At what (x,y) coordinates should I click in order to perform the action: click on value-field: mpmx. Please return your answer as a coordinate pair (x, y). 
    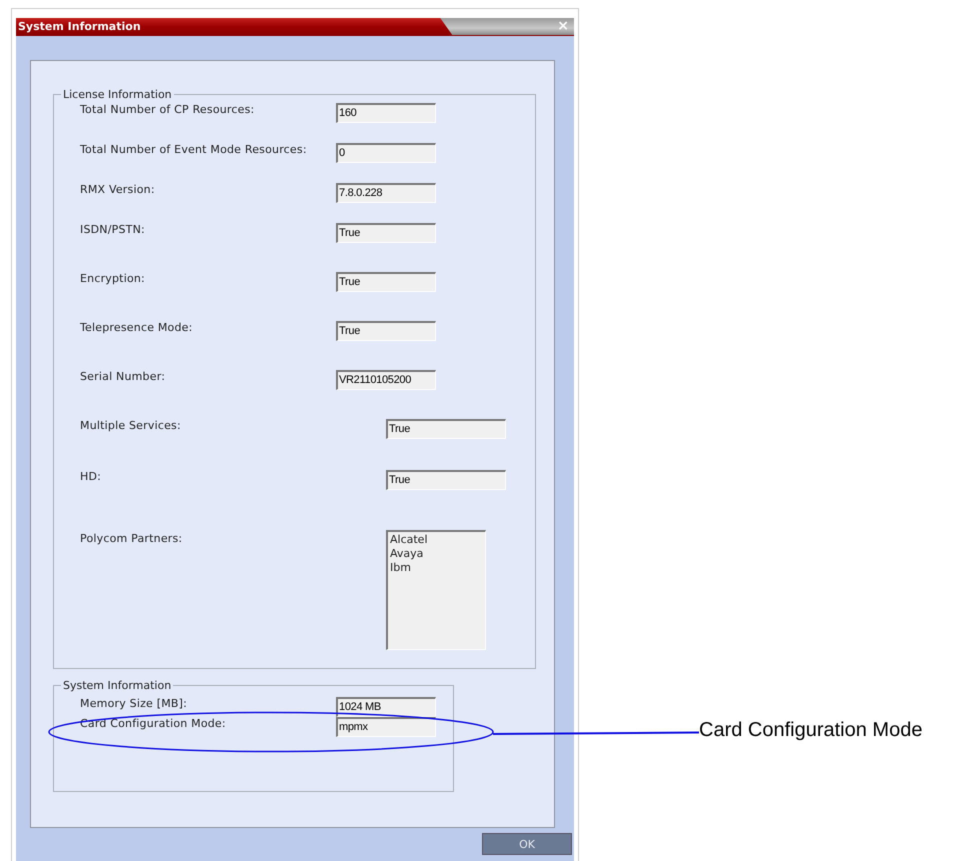
    Looking at the image, I should click on (386, 727).